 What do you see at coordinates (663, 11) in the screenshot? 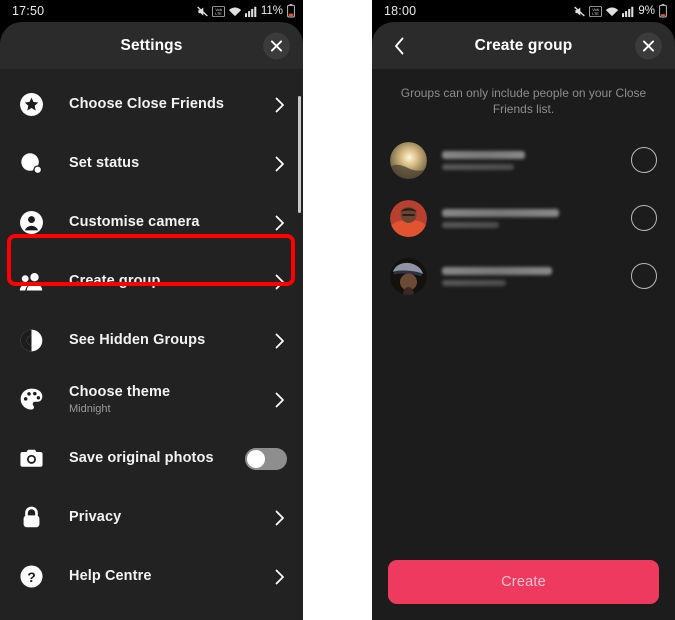
I see `battery-icon` at bounding box center [663, 11].